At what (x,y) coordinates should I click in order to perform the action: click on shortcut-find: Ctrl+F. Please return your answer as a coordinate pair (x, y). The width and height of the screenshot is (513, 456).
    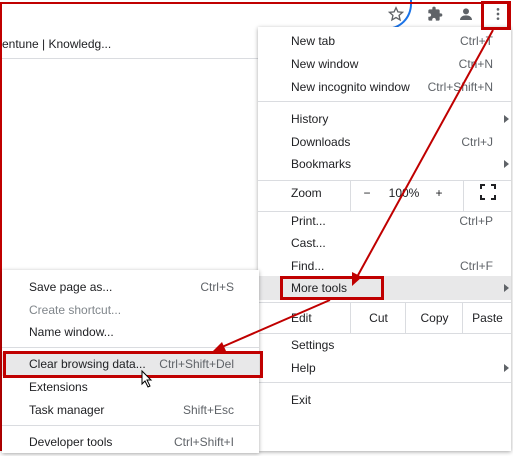
    Looking at the image, I should click on (476, 266).